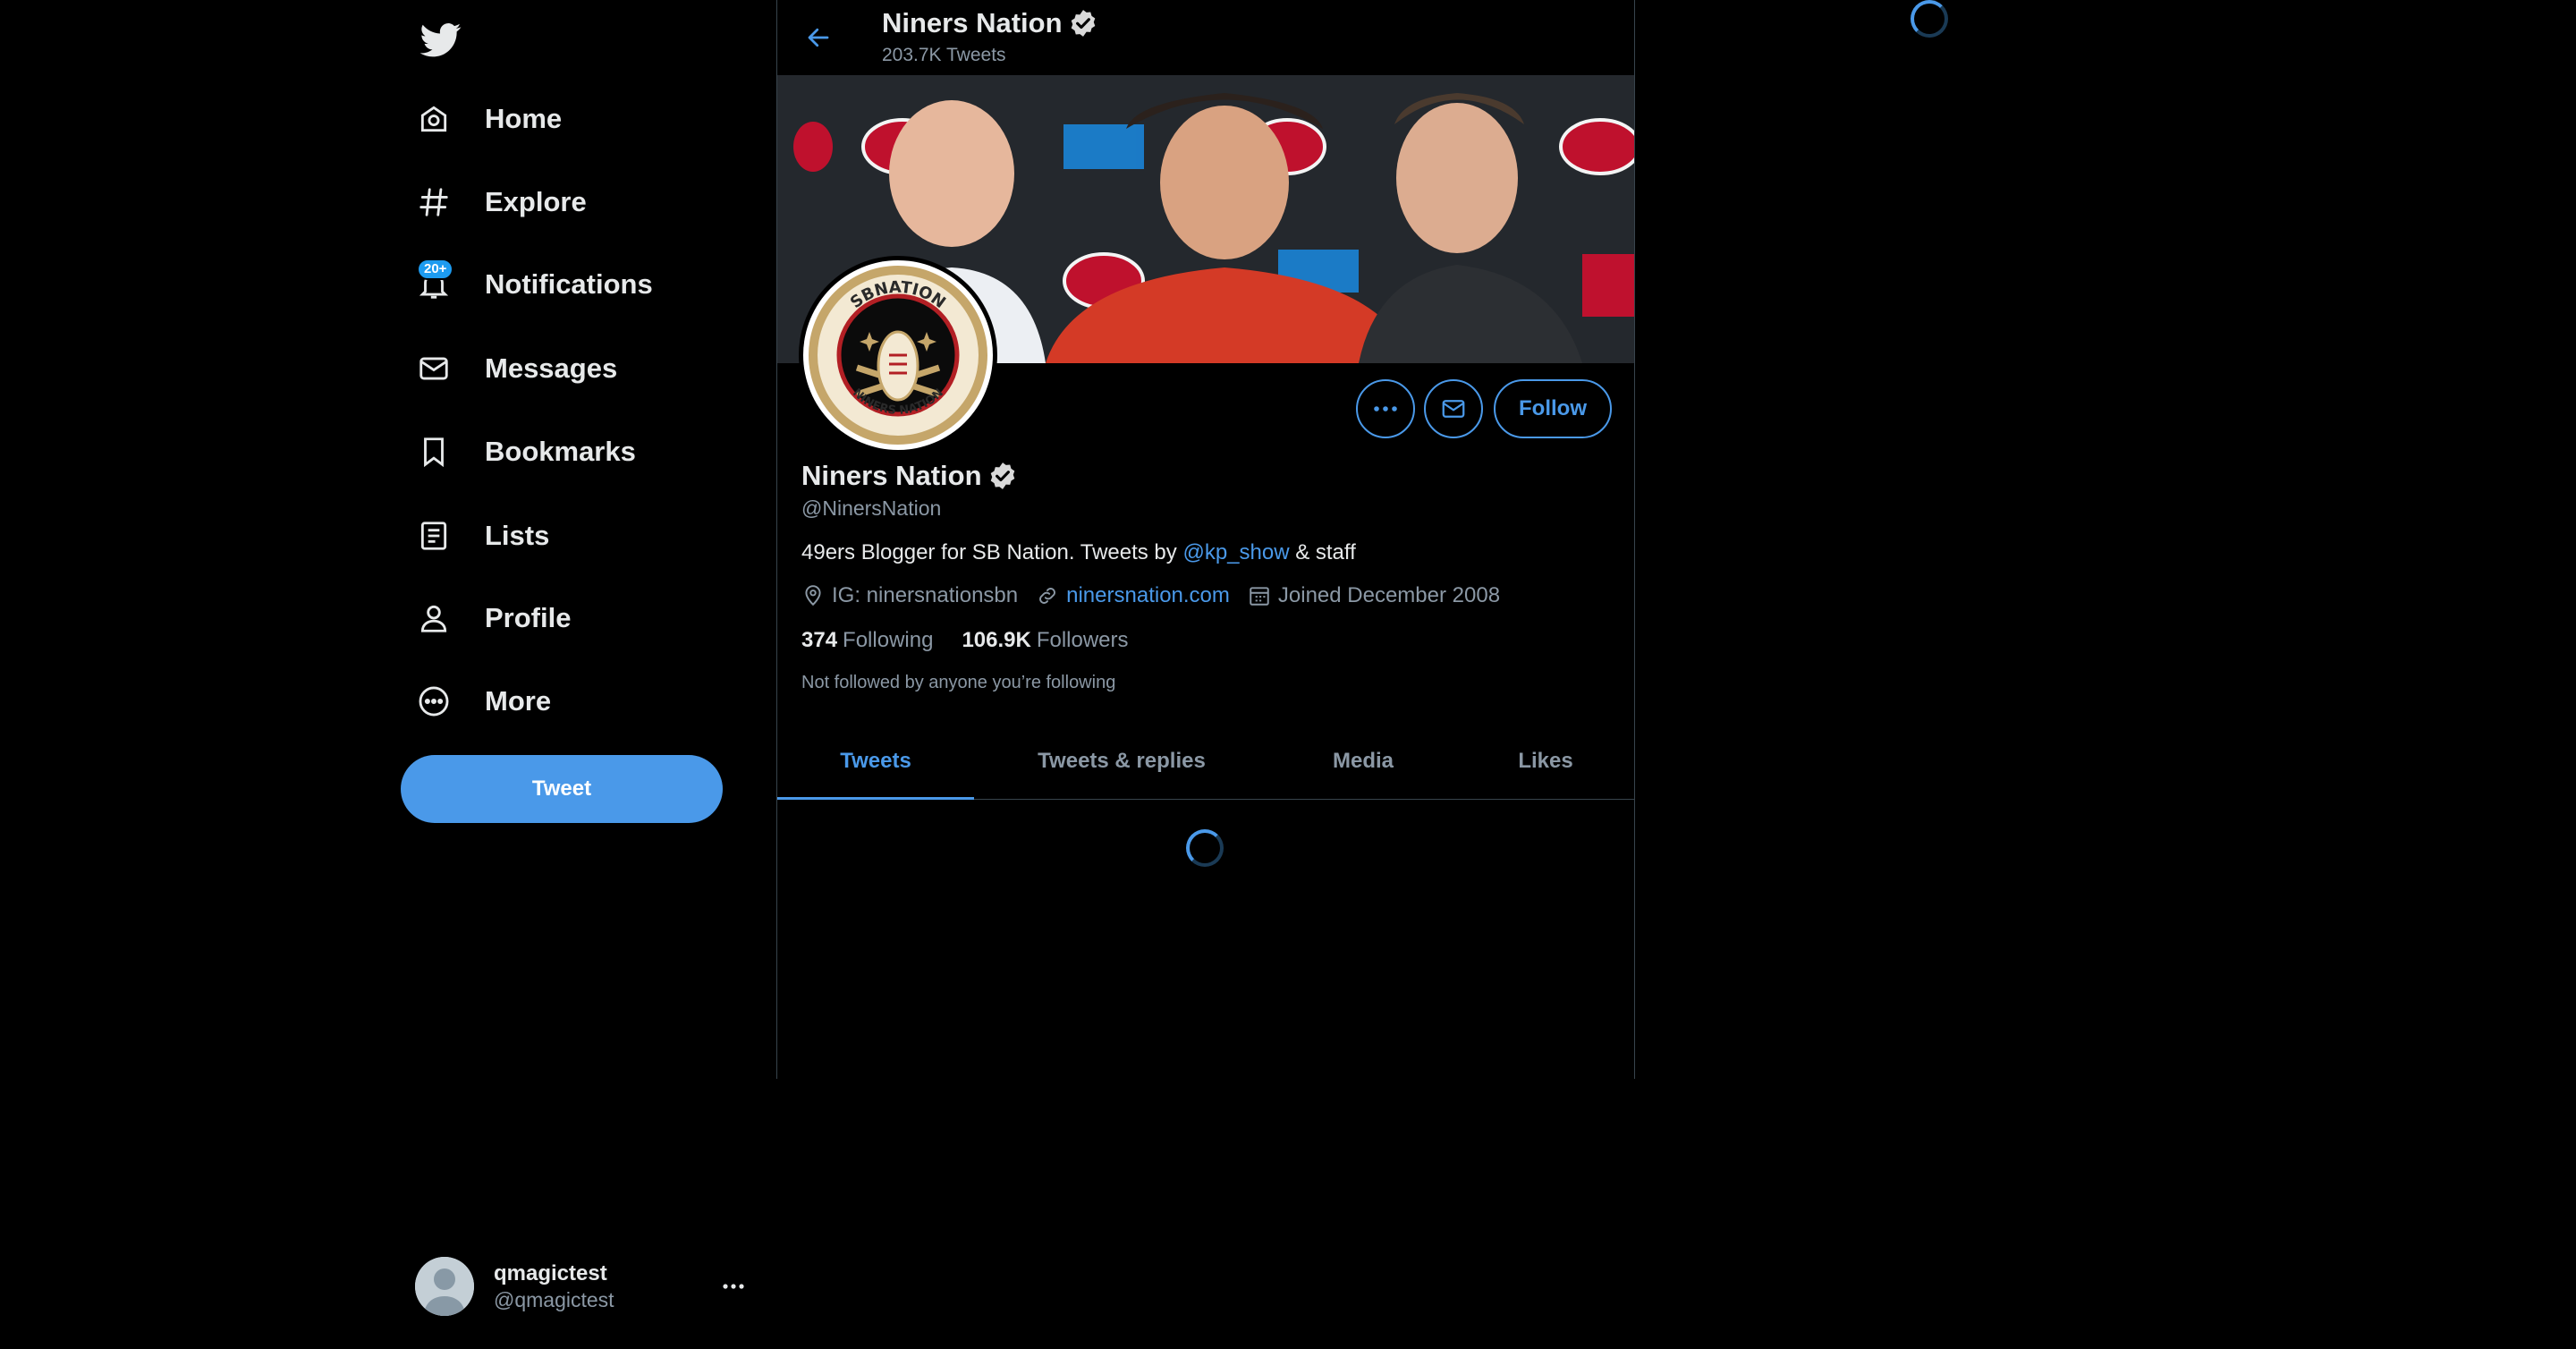 This screenshot has width=2576, height=1349. I want to click on timeline-loading-spinner-icon, so click(1205, 848).